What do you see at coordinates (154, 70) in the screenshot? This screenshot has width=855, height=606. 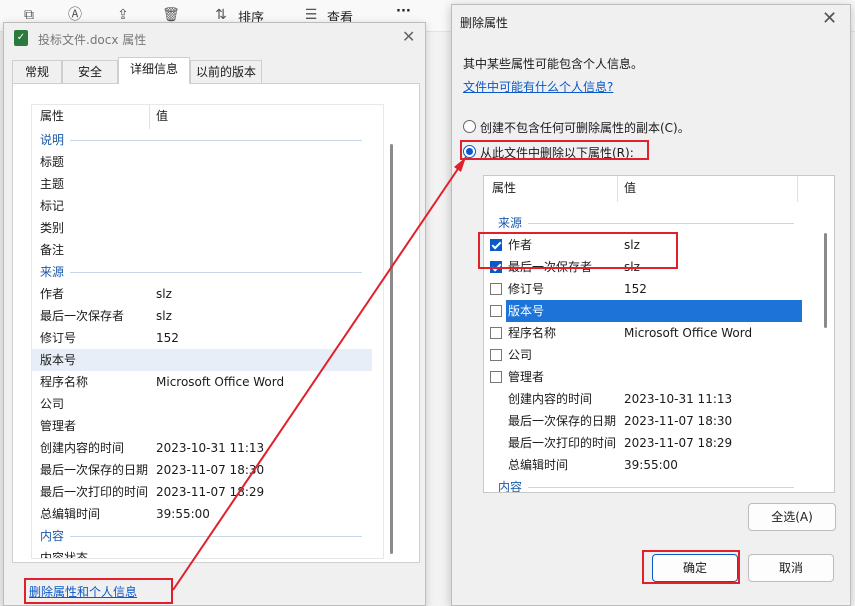 I see `tab-details: 详细信息` at bounding box center [154, 70].